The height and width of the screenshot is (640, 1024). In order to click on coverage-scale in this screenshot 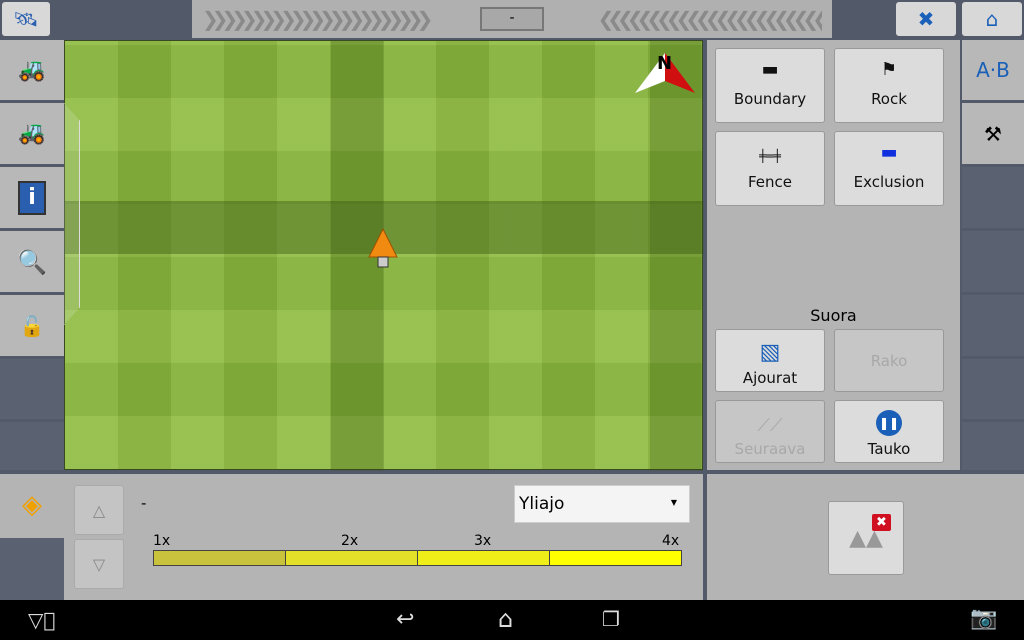, I will do `click(417, 558)`.